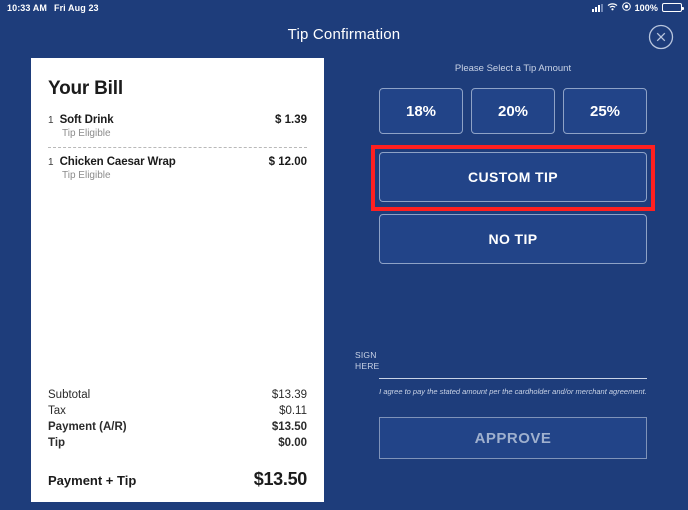 Image resolution: width=688 pixels, height=510 pixels. What do you see at coordinates (289, 427) in the screenshot?
I see `total-value: $13.50` at bounding box center [289, 427].